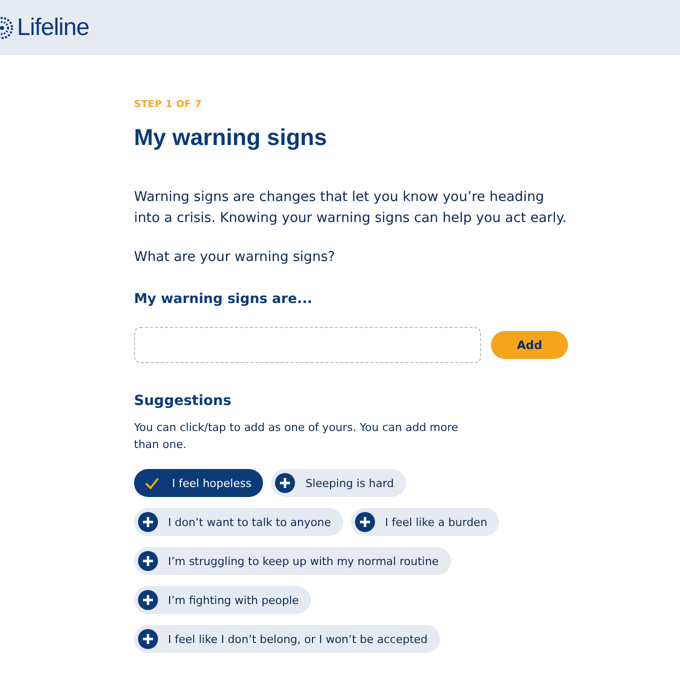  What do you see at coordinates (183, 401) in the screenshot?
I see `suggestions-heading: Suggestions` at bounding box center [183, 401].